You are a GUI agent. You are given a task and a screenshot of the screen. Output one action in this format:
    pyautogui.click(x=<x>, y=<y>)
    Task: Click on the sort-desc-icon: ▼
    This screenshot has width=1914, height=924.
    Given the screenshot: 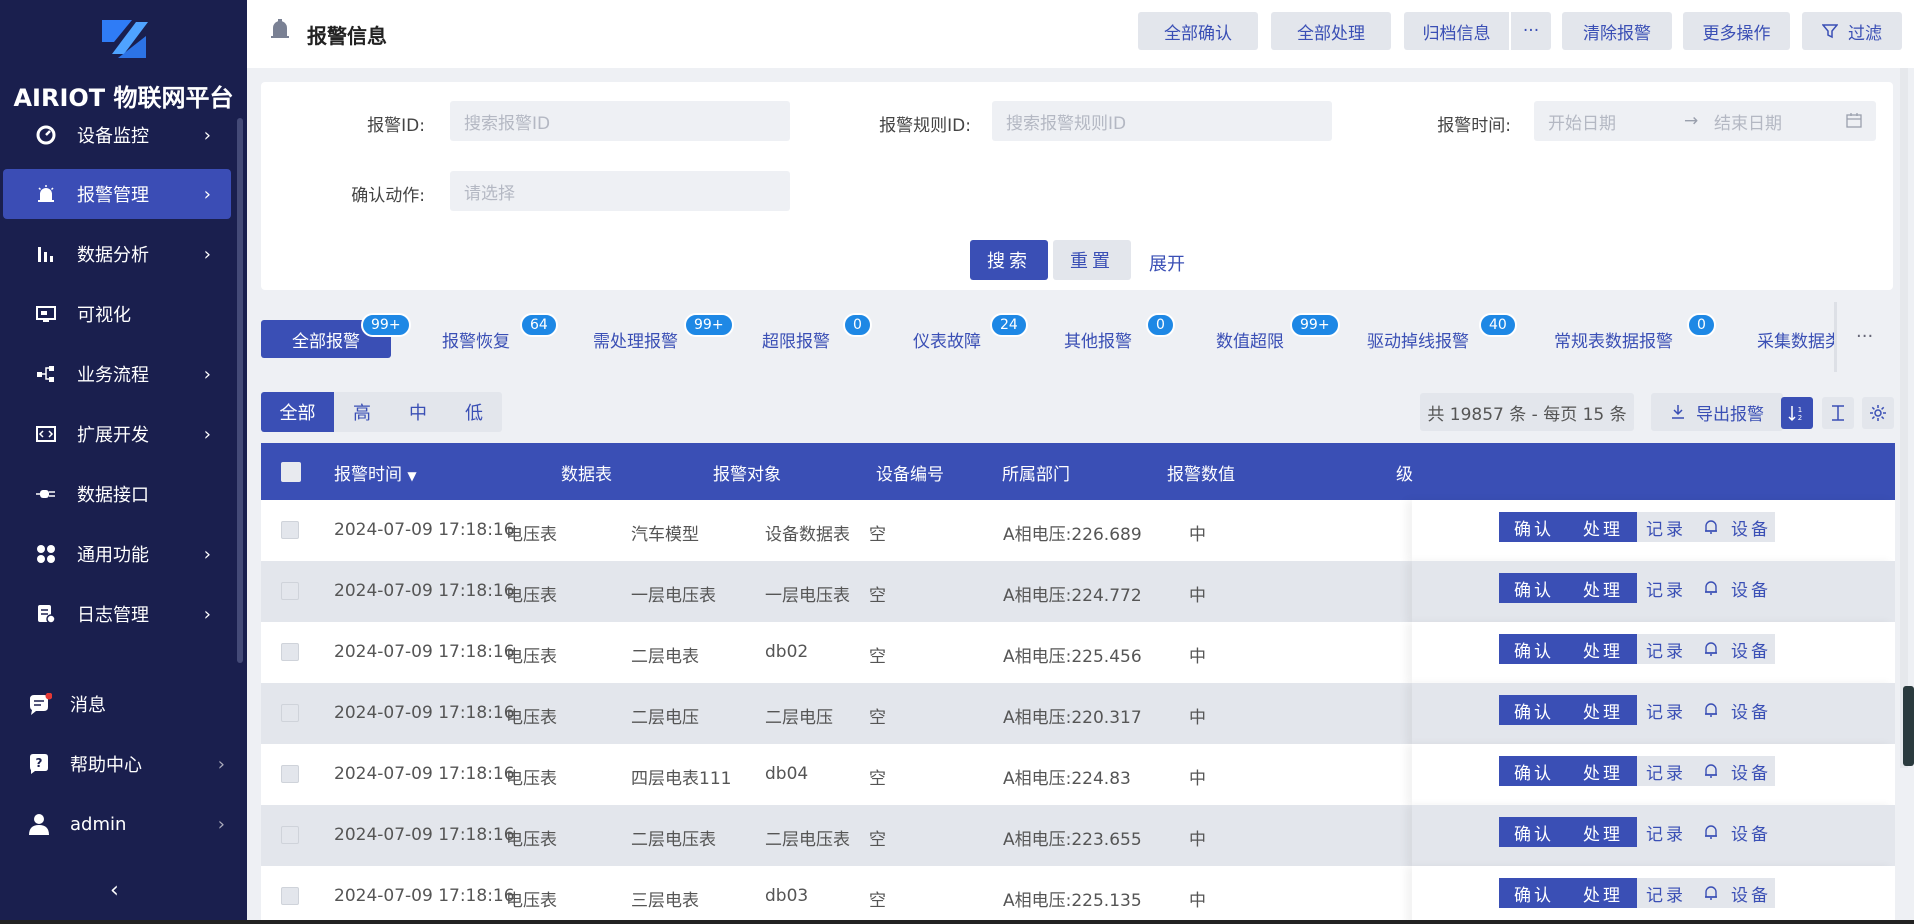 What is the action you would take?
    pyautogui.click(x=411, y=476)
    